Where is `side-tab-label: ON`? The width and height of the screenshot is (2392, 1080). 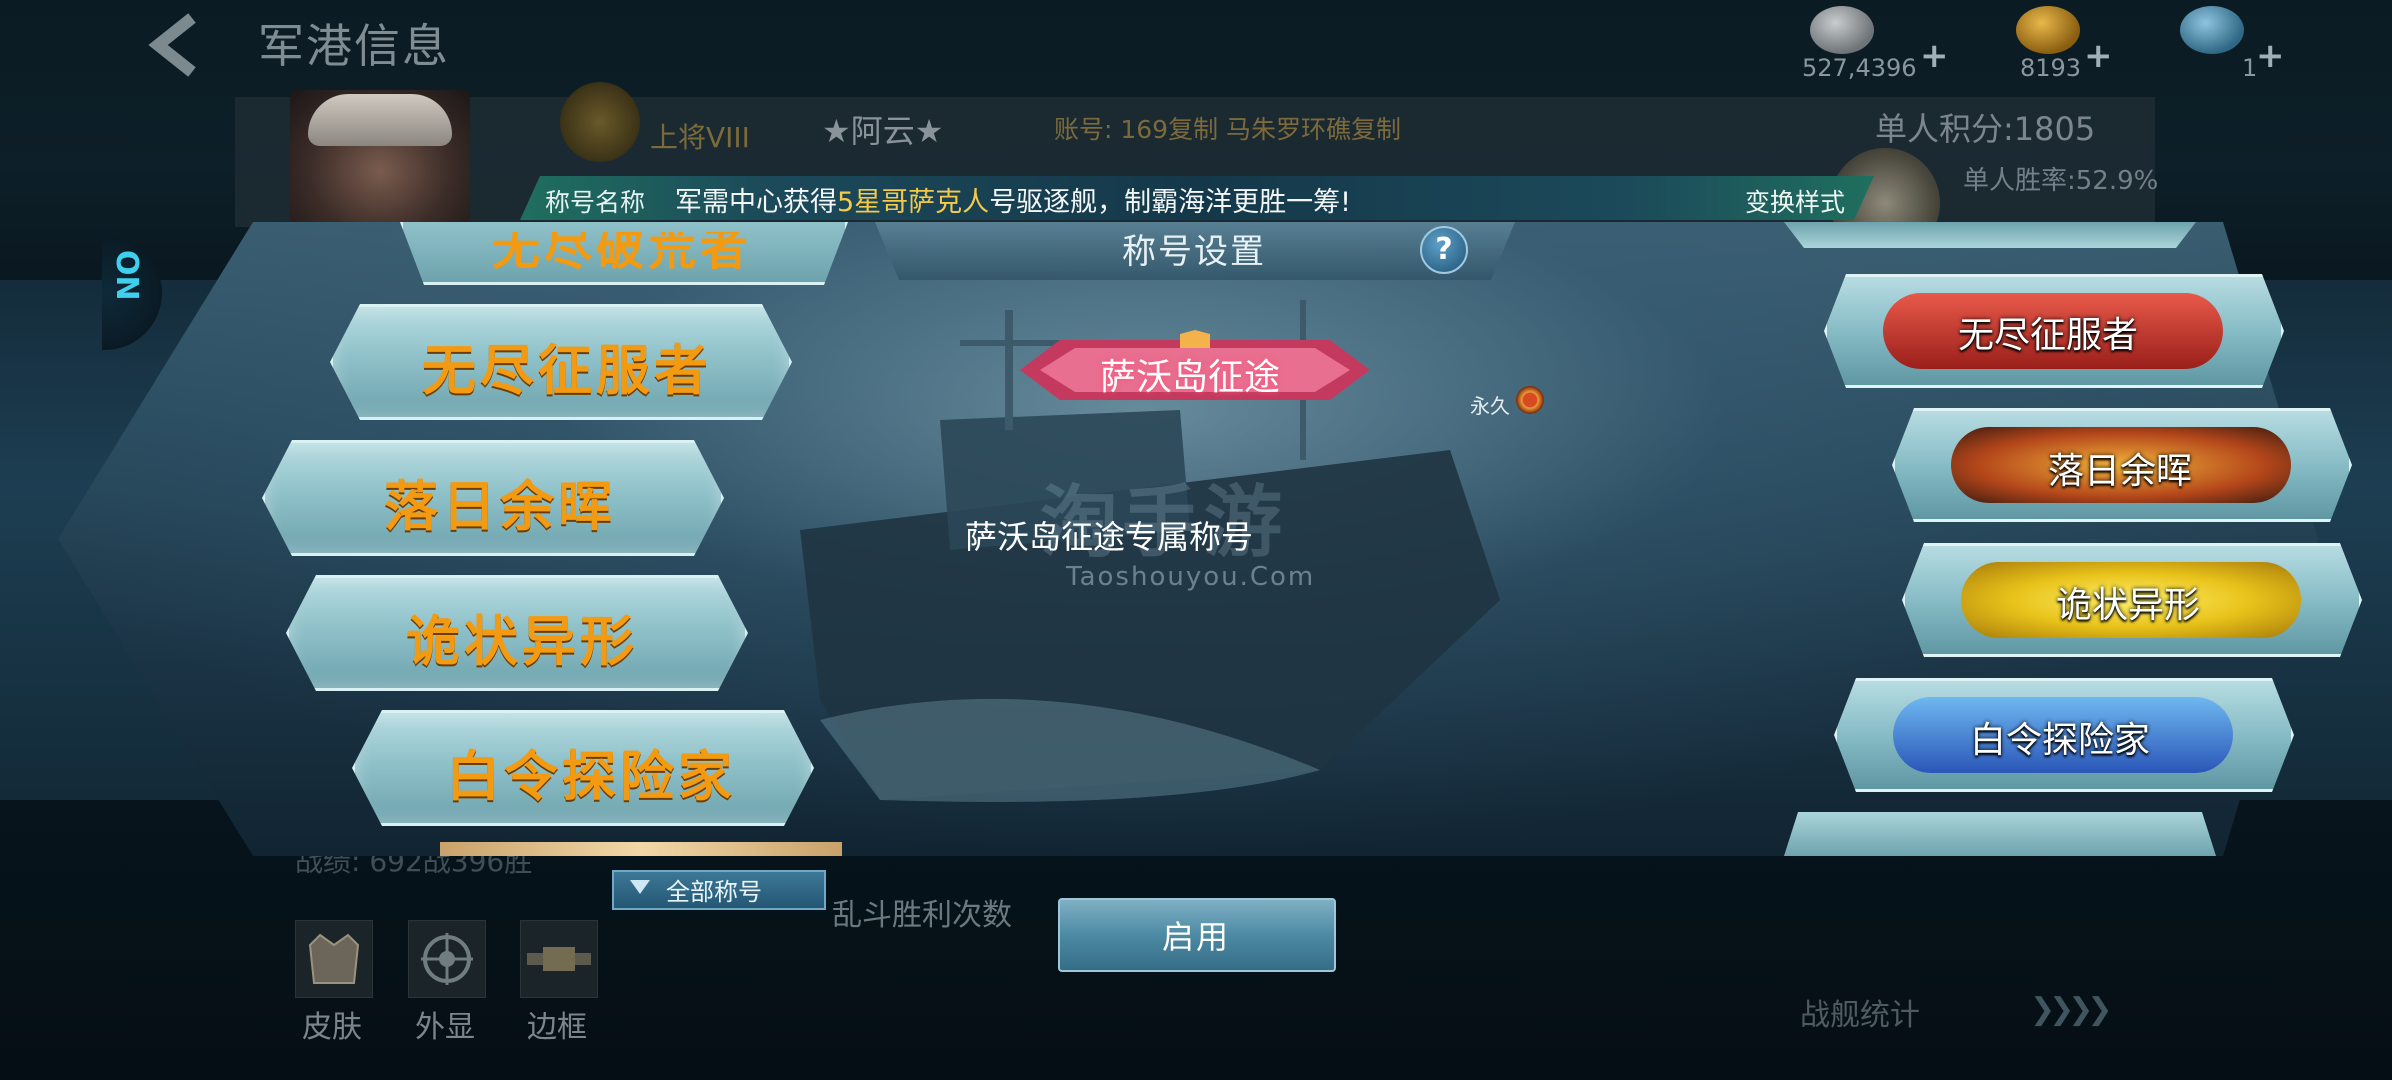 side-tab-label: ON is located at coordinates (126, 275).